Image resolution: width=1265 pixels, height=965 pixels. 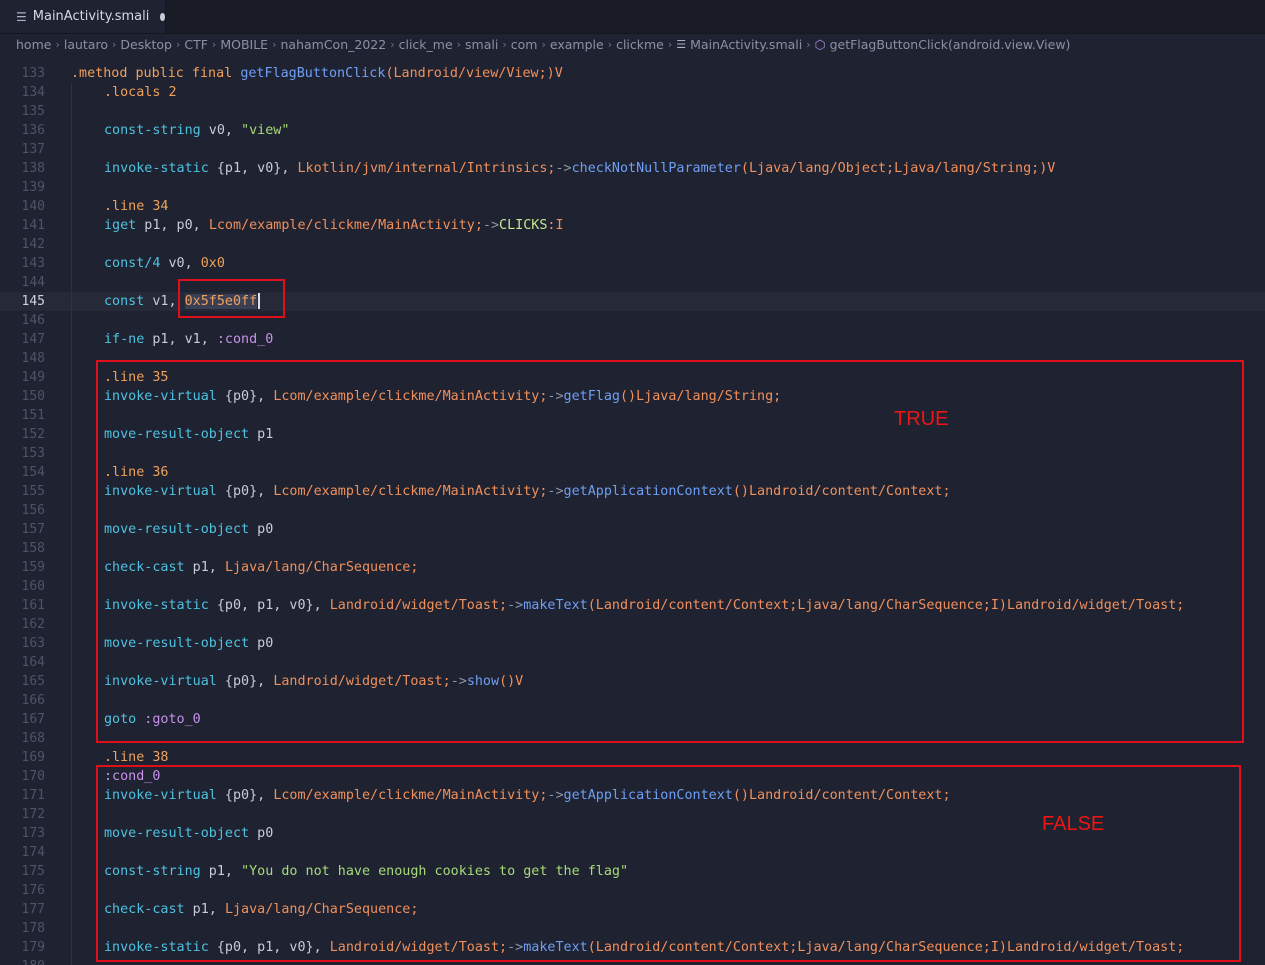 I want to click on line-number: 136, so click(x=33, y=130).